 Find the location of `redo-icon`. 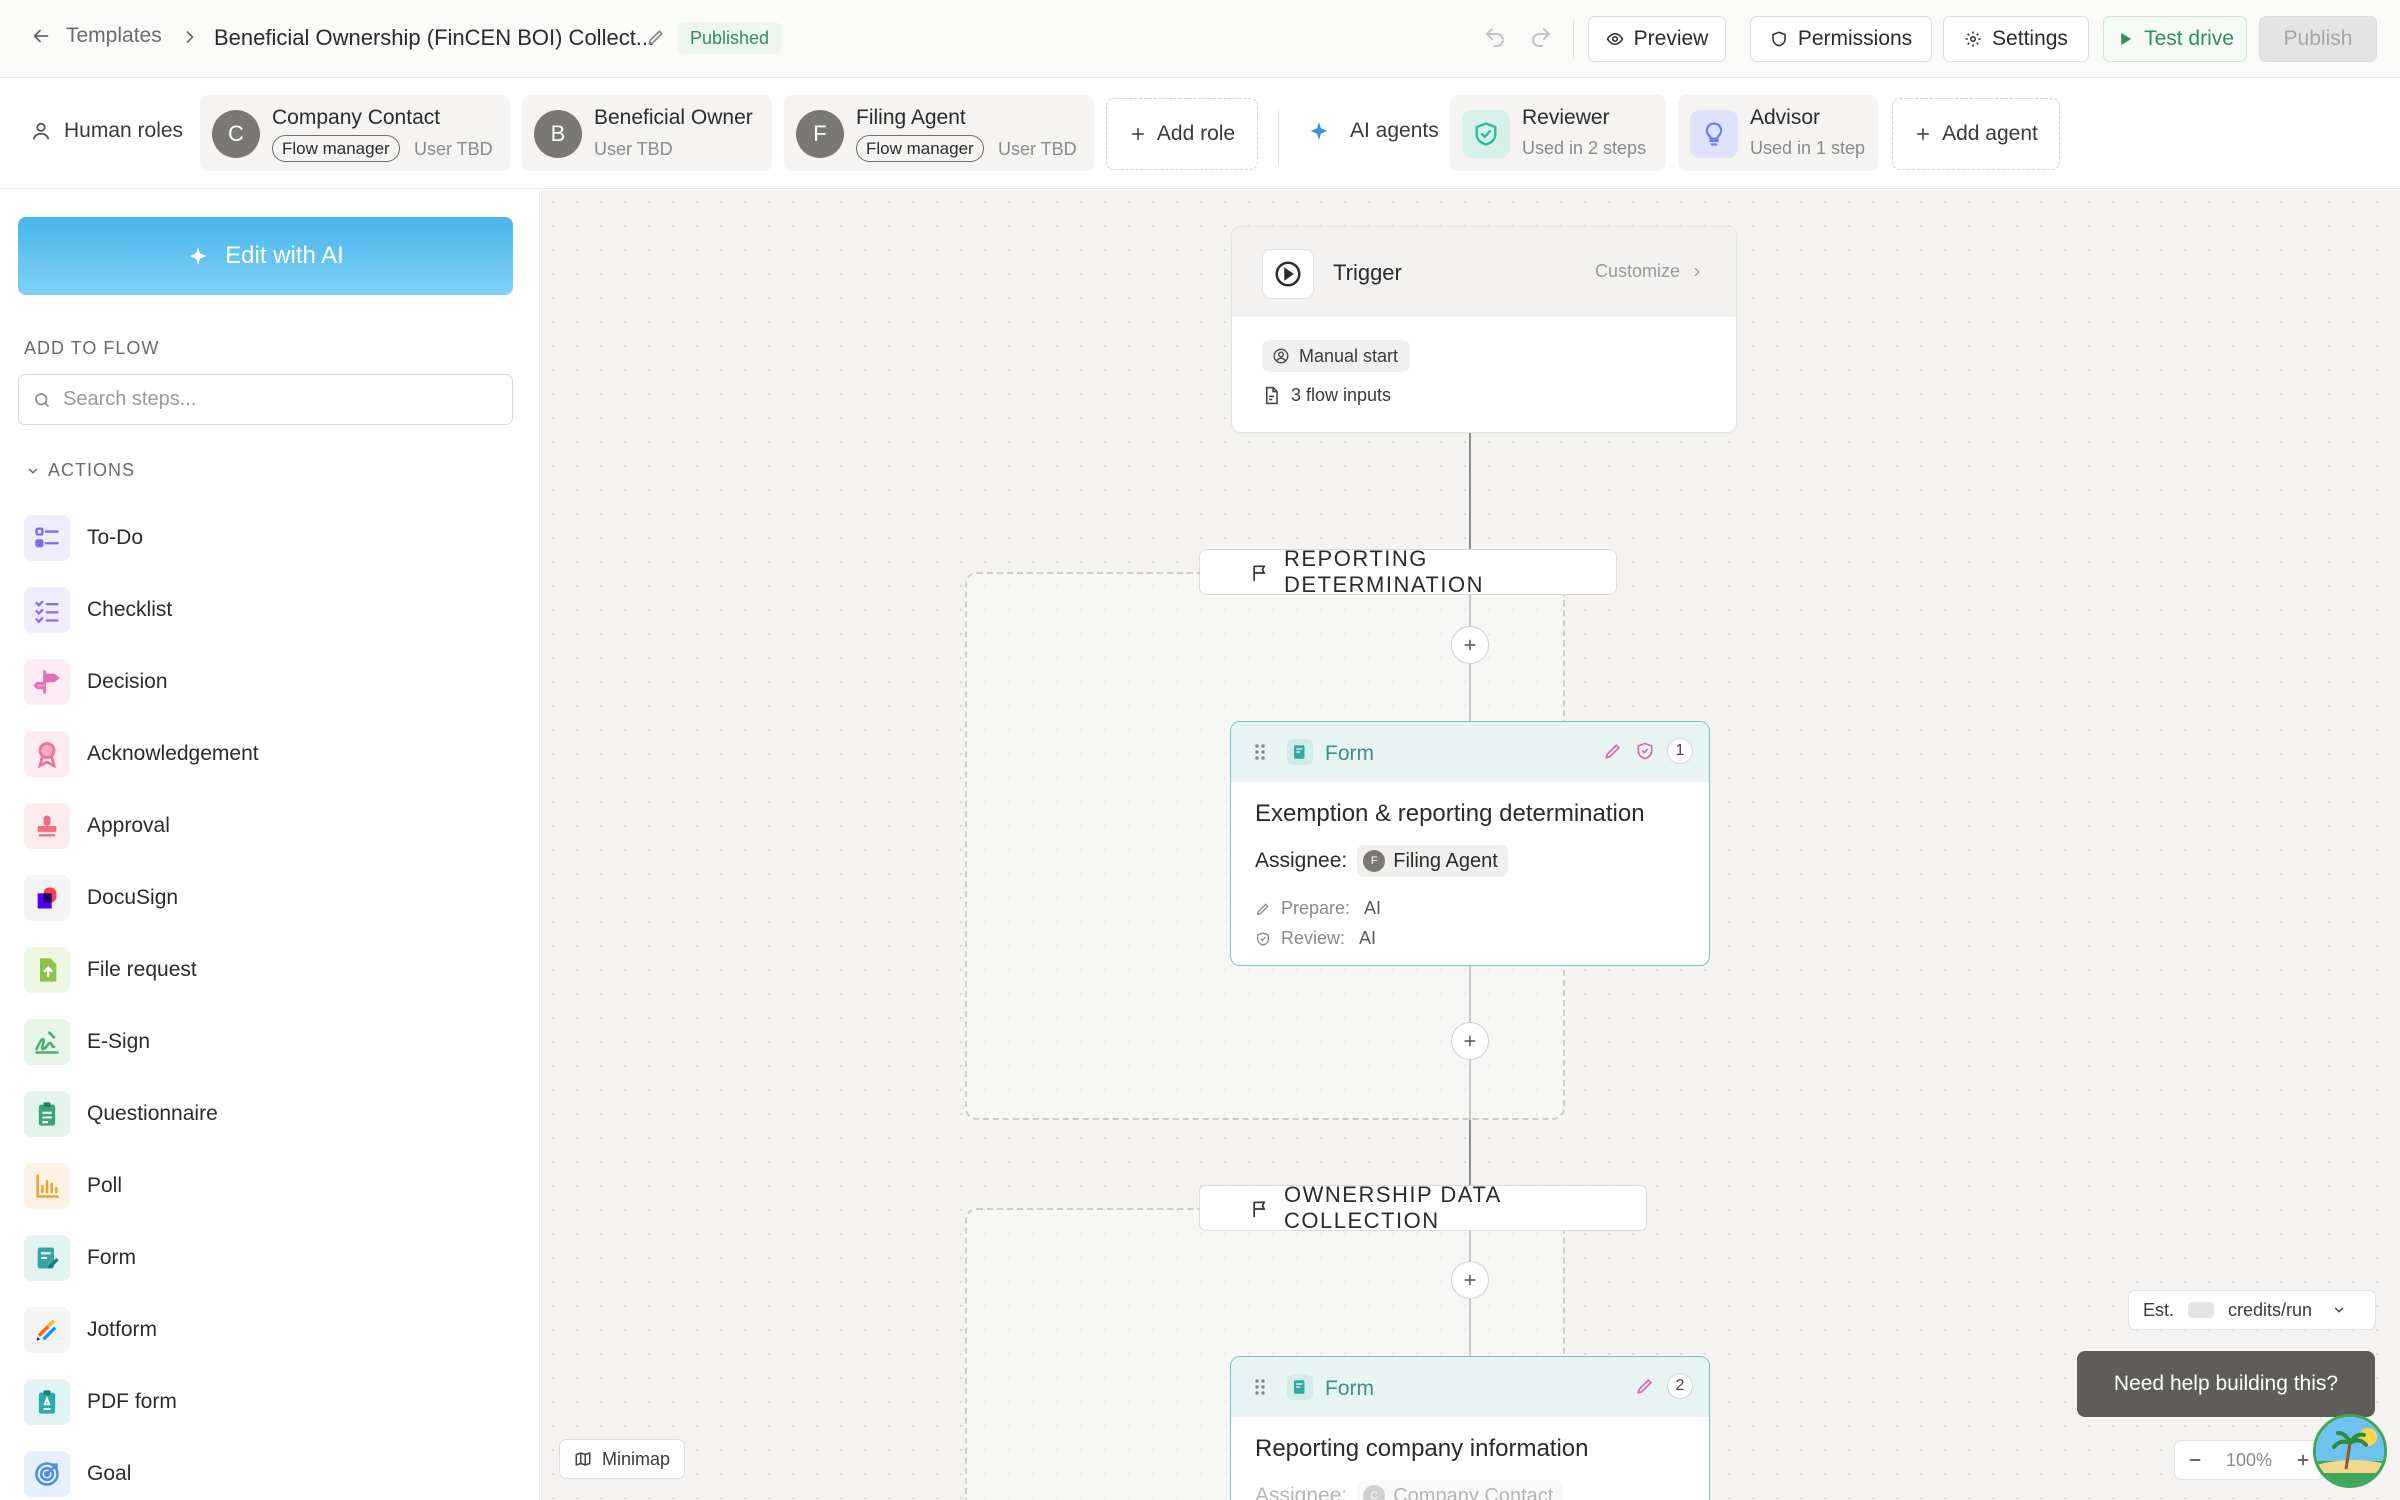

redo-icon is located at coordinates (1541, 37).